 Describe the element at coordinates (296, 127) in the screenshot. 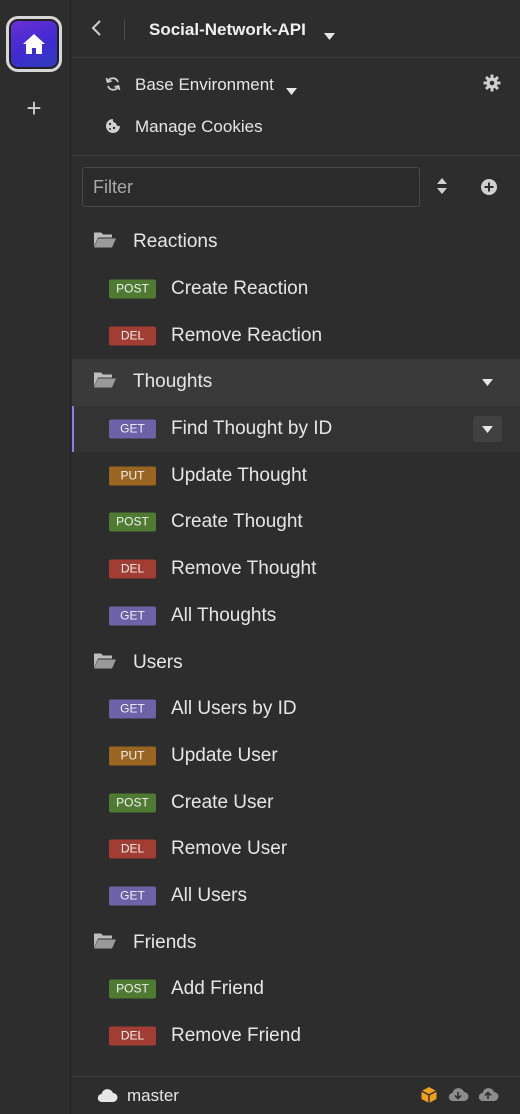

I see `manage-cookies-button: Manage Cookies` at that location.